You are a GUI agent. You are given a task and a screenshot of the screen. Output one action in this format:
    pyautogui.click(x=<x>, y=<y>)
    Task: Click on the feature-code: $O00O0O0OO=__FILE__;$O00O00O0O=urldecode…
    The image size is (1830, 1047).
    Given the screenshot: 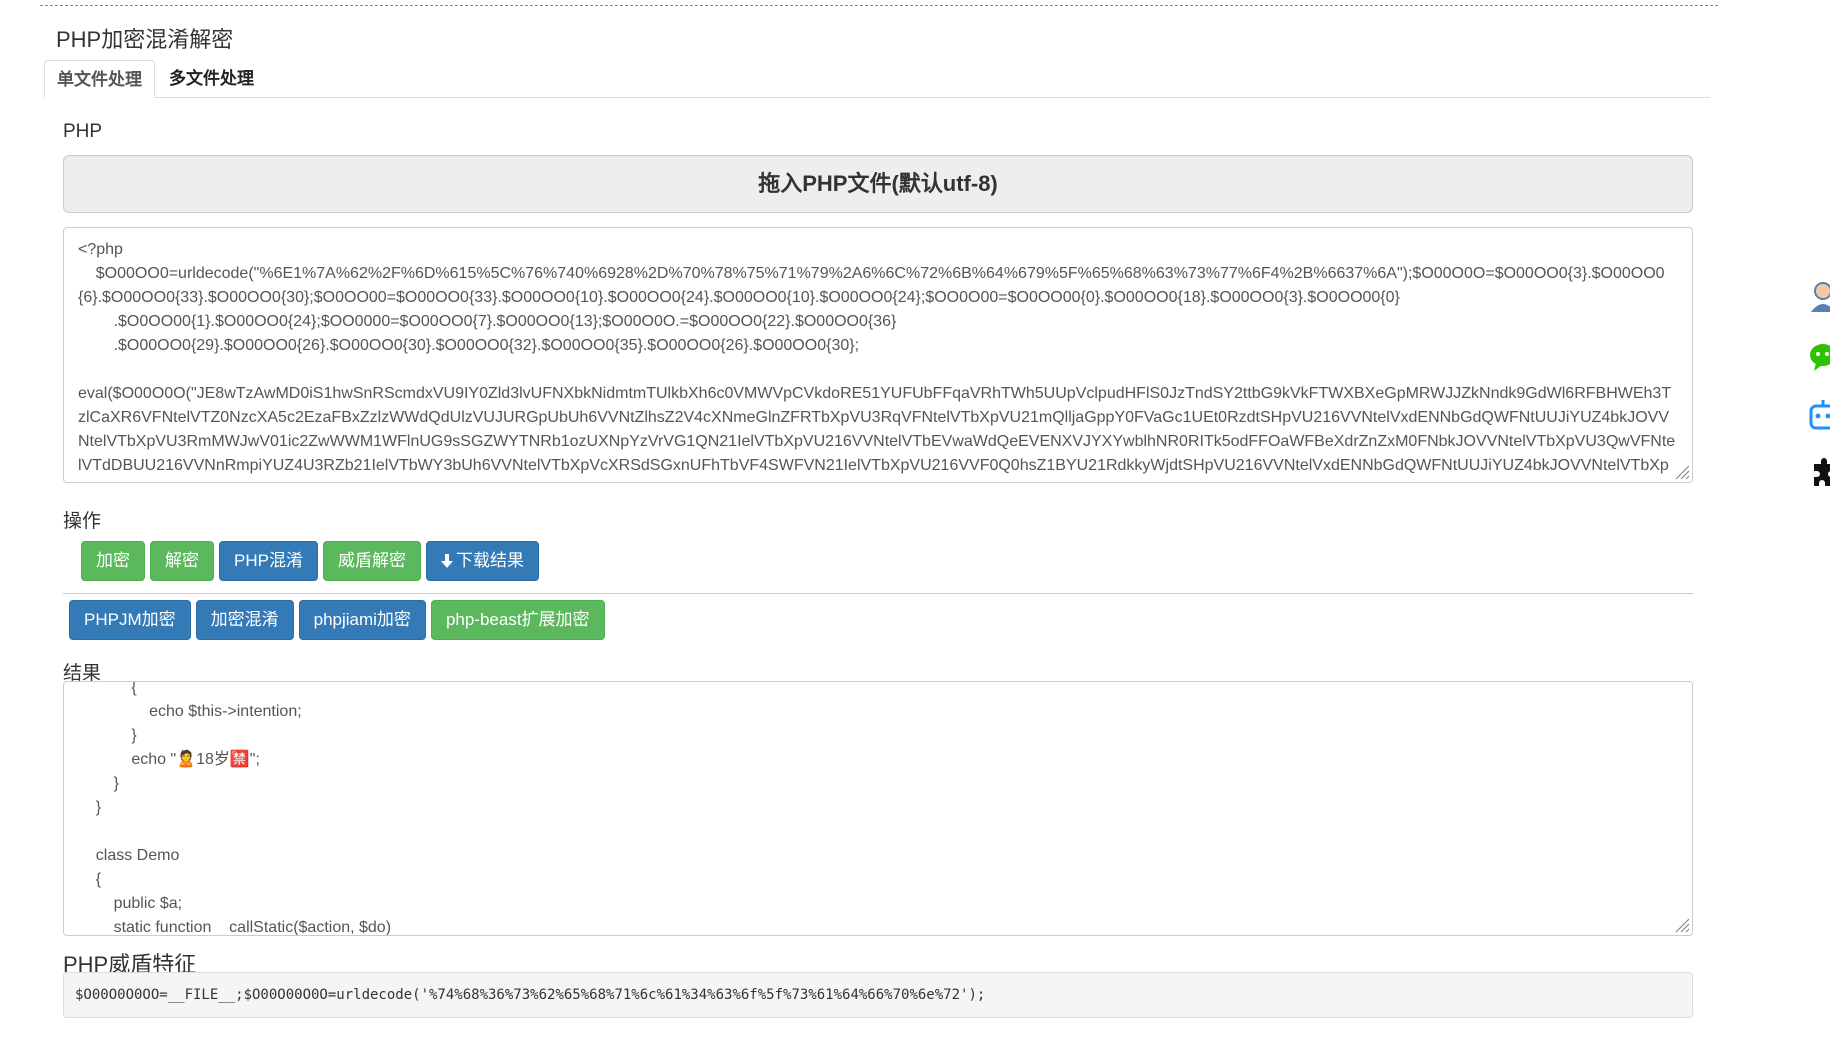 What is the action you would take?
    pyautogui.click(x=878, y=995)
    